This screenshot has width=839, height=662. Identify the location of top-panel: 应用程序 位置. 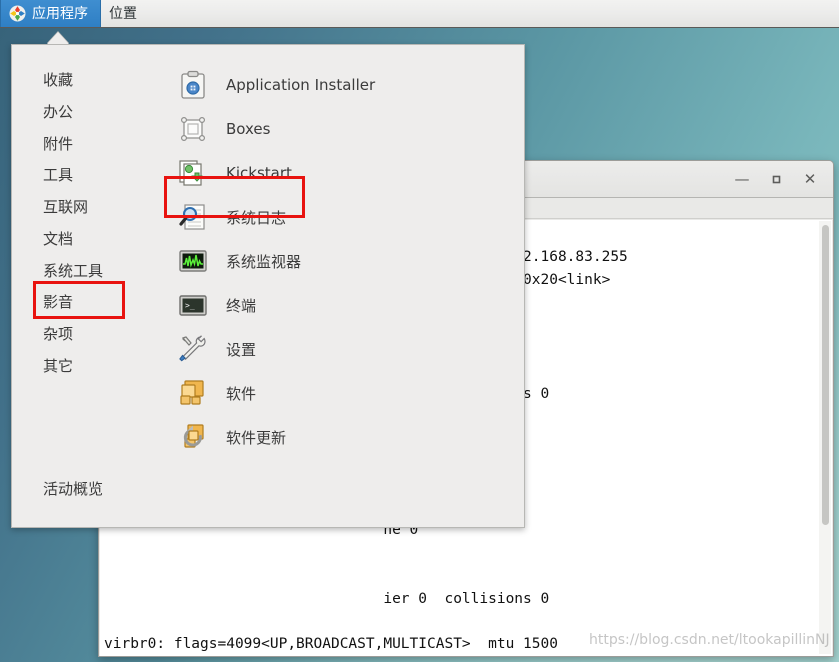
(419, 14).